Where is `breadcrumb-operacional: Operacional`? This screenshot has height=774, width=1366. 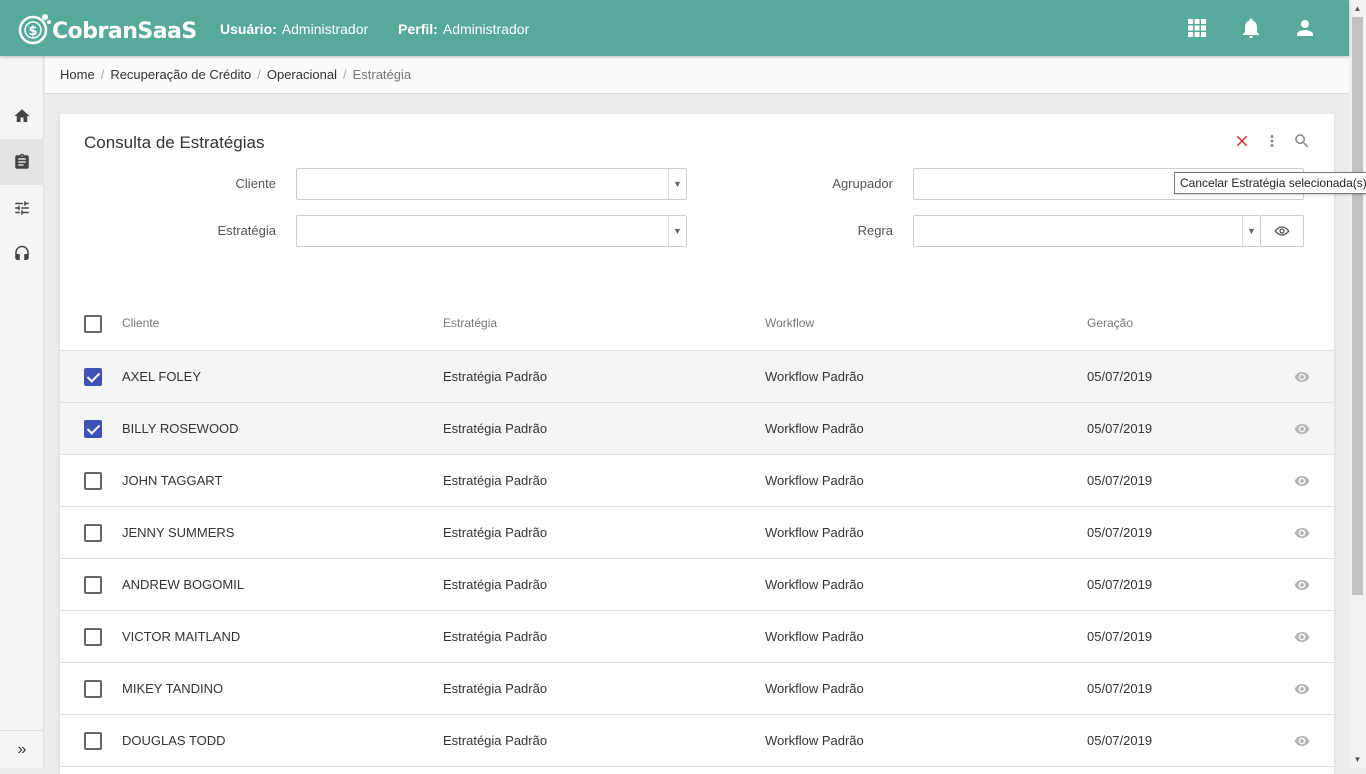 breadcrumb-operacional: Operacional is located at coordinates (302, 74).